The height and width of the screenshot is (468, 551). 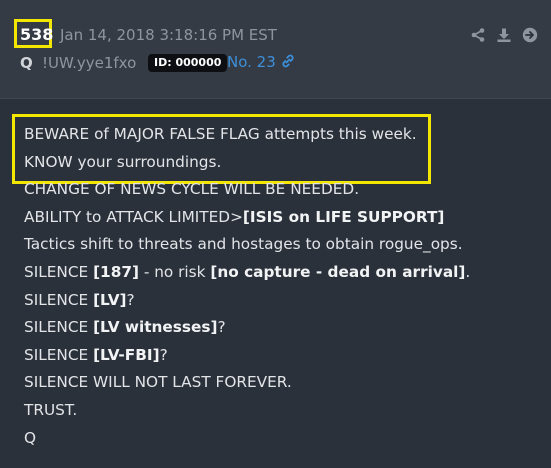 I want to click on body-line: SILENCE [LV witnesses]?, so click(x=125, y=327).